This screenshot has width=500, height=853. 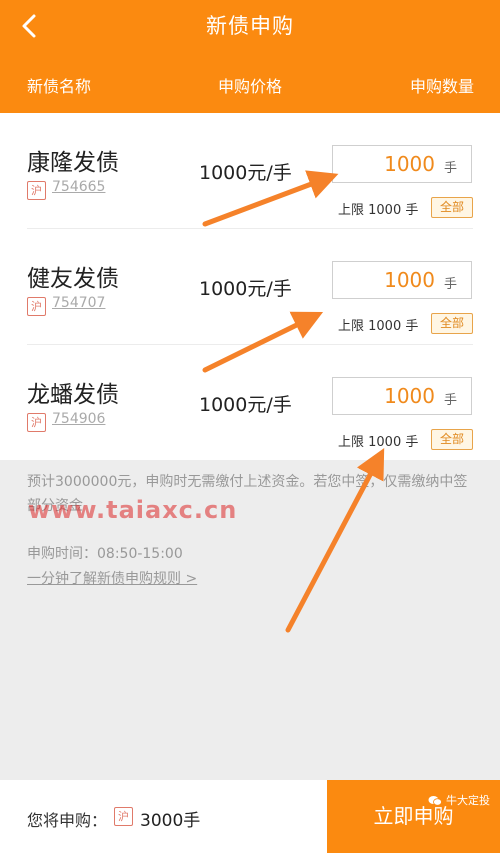 I want to click on bond-name: 康隆发债, so click(x=73, y=163).